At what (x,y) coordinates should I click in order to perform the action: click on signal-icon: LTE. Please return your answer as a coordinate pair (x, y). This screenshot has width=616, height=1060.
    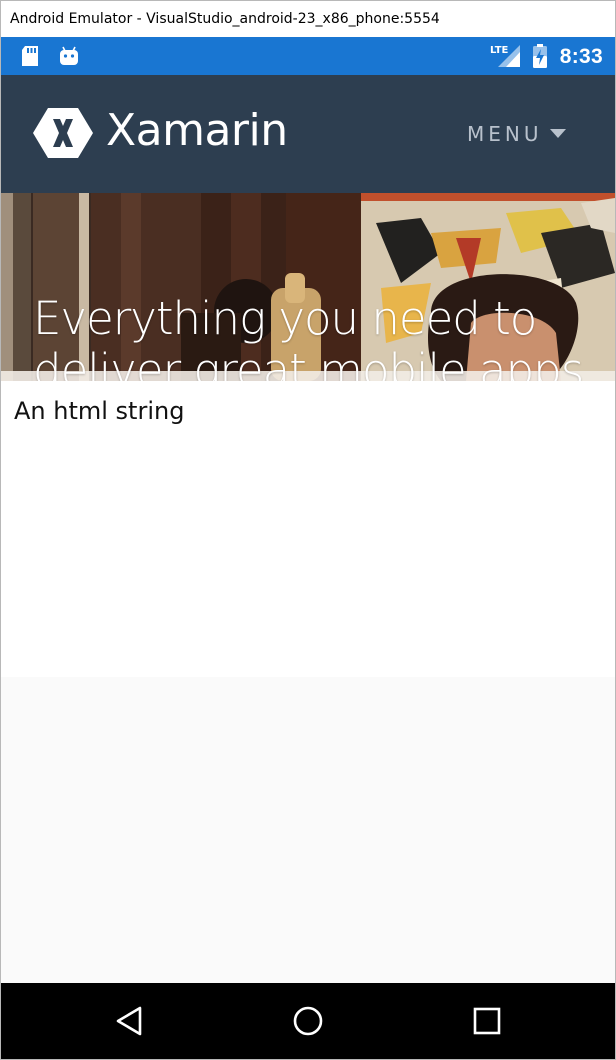
    Looking at the image, I should click on (506, 56).